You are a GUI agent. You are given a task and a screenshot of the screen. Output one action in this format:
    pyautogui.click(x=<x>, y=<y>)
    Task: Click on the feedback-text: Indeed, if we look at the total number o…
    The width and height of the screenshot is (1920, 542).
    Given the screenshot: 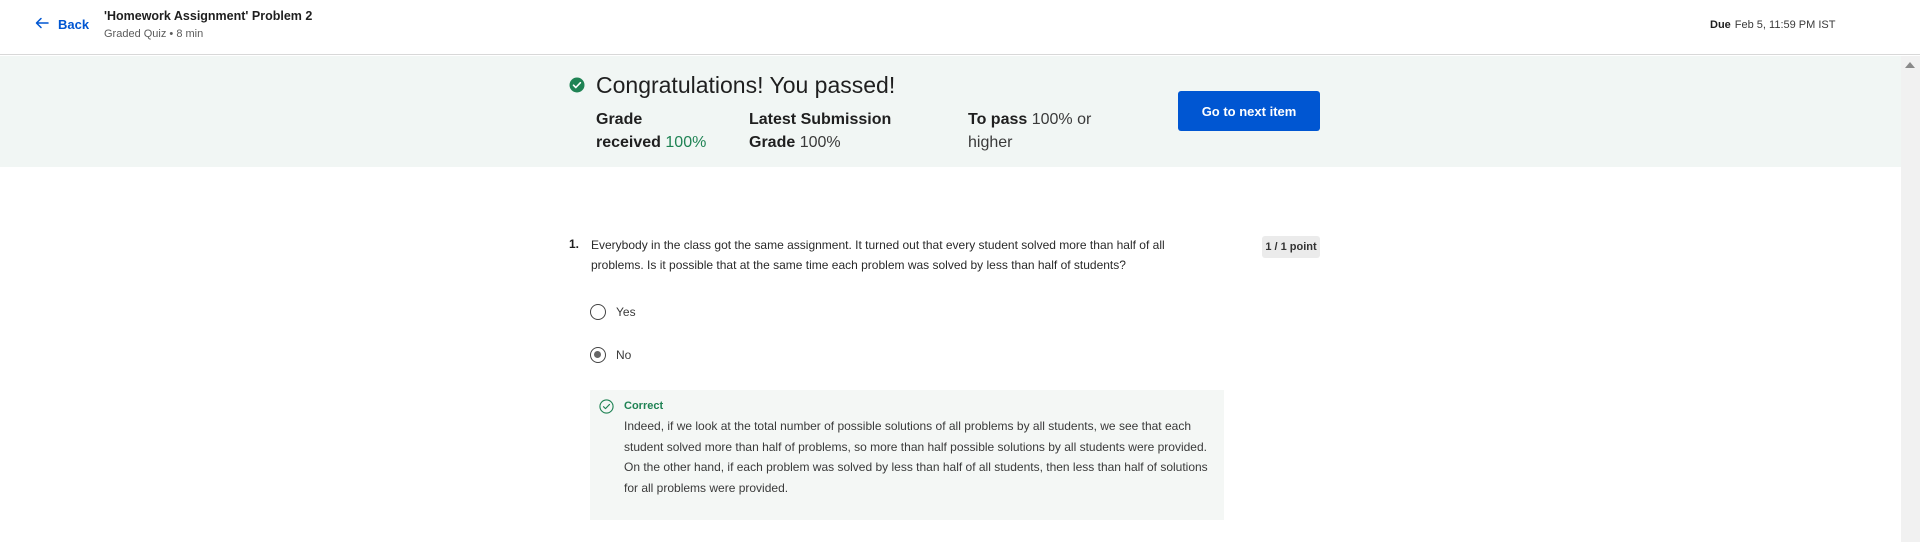 What is the action you would take?
    pyautogui.click(x=916, y=457)
    